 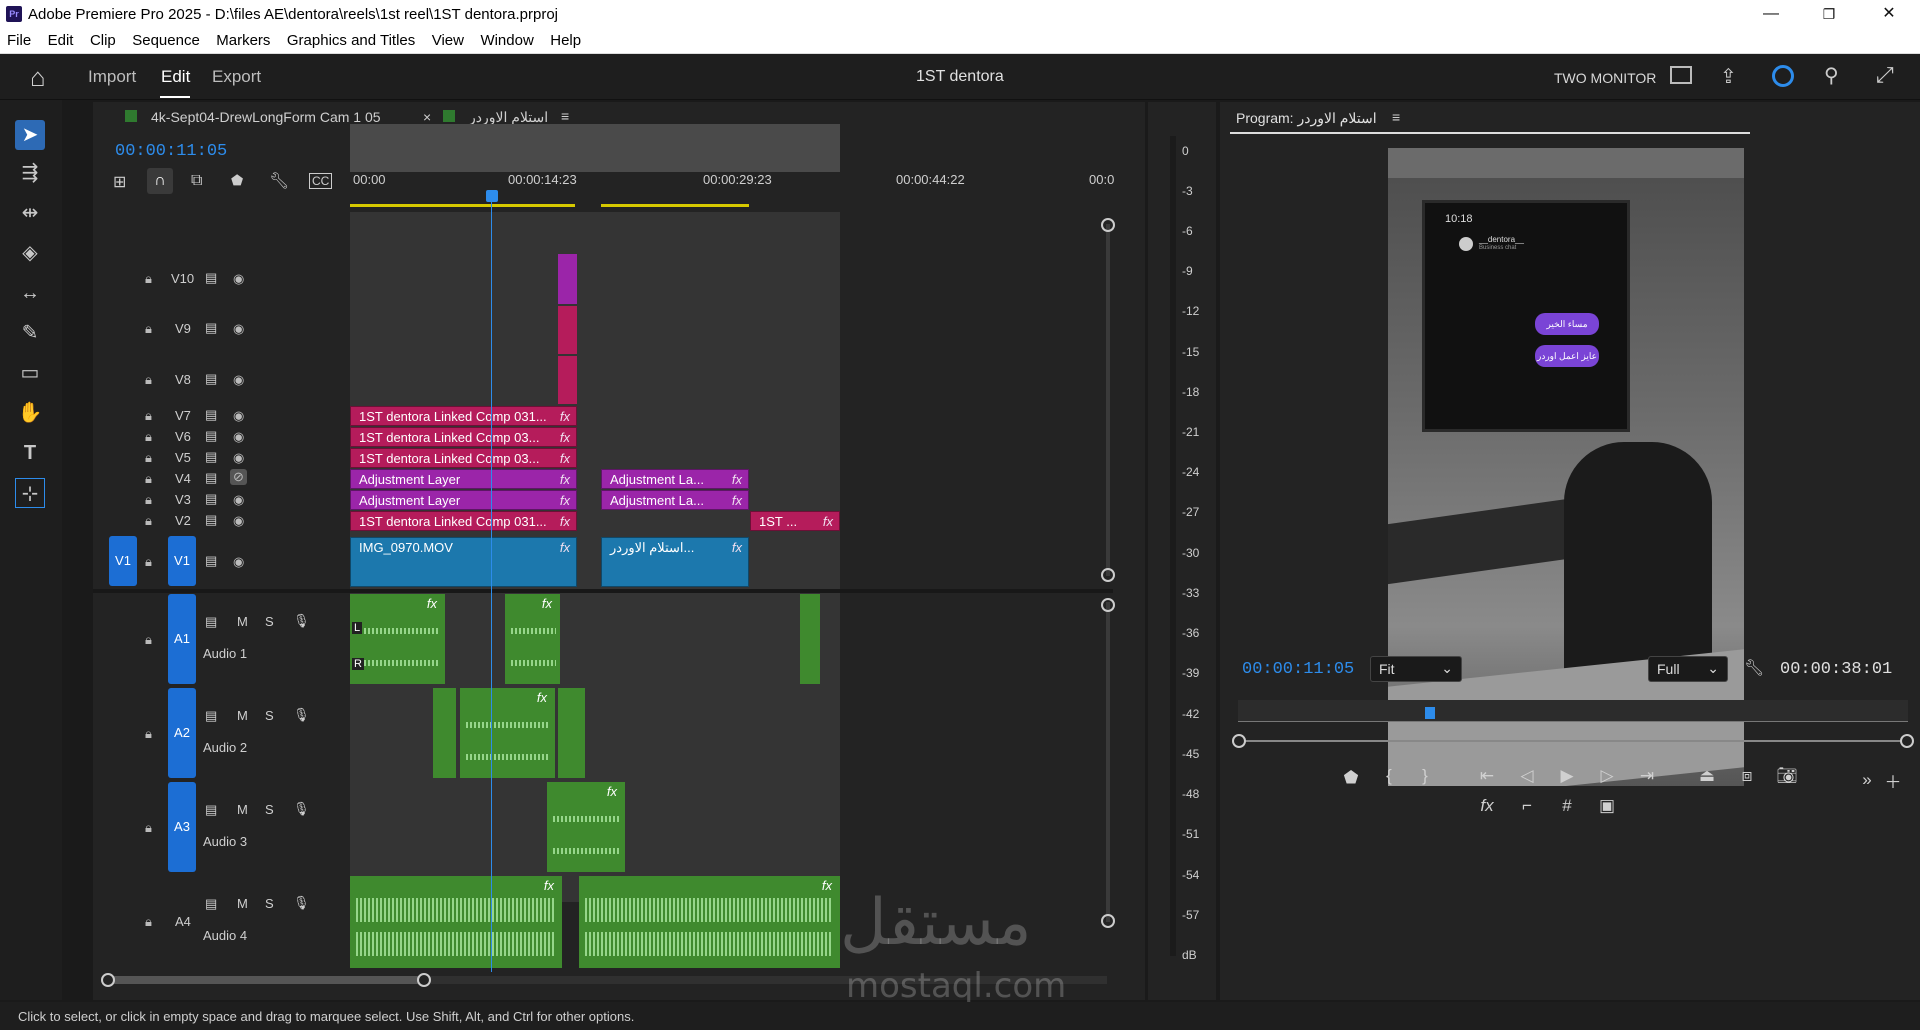 What do you see at coordinates (463, 500) in the screenshot?
I see `clip-v3-adjustment: Adjustment Layer fx` at bounding box center [463, 500].